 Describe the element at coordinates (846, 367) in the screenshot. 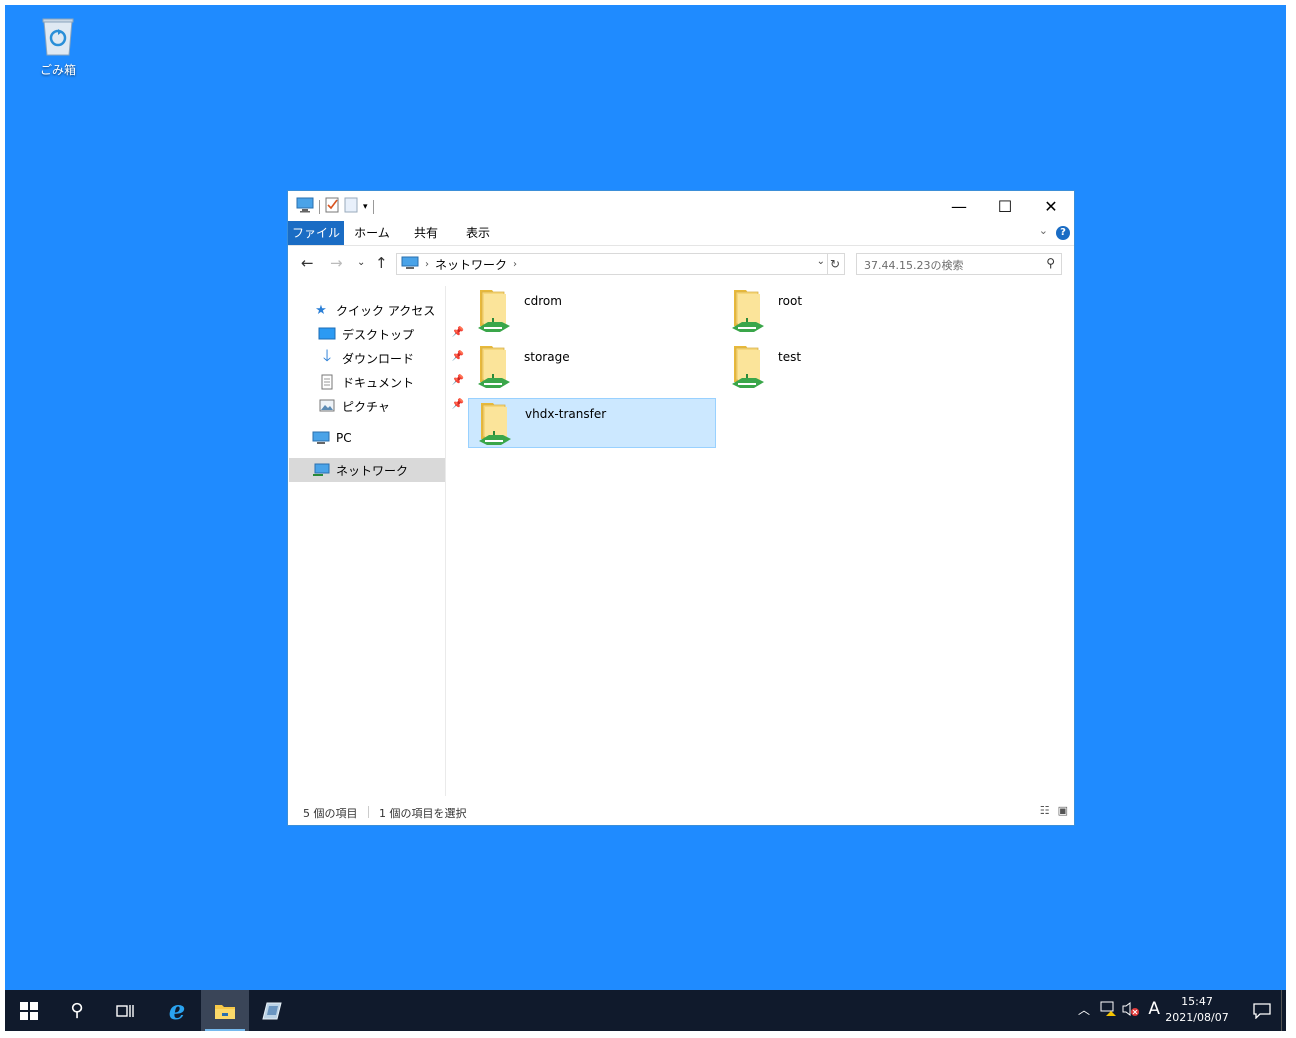

I see `folder-item-test: test` at that location.